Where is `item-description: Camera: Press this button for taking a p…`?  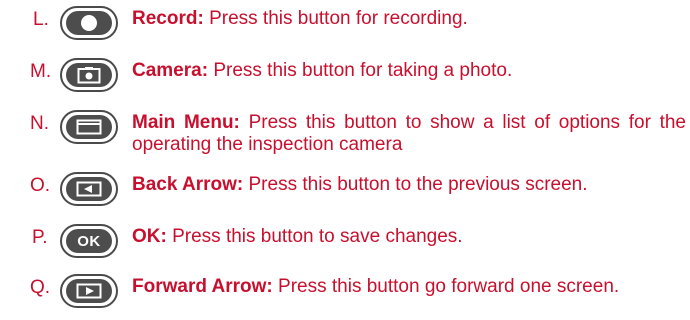 item-description: Camera: Press this button for taking a p… is located at coordinates (409, 71).